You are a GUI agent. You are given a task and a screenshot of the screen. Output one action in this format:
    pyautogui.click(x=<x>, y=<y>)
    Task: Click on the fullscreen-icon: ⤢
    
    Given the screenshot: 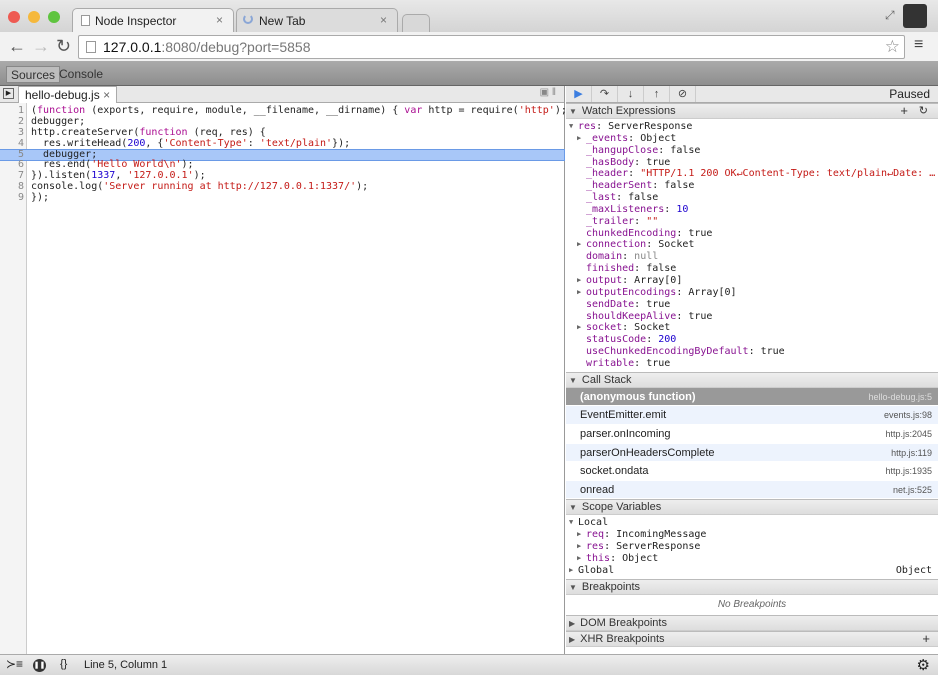 What is the action you would take?
    pyautogui.click(x=890, y=15)
    